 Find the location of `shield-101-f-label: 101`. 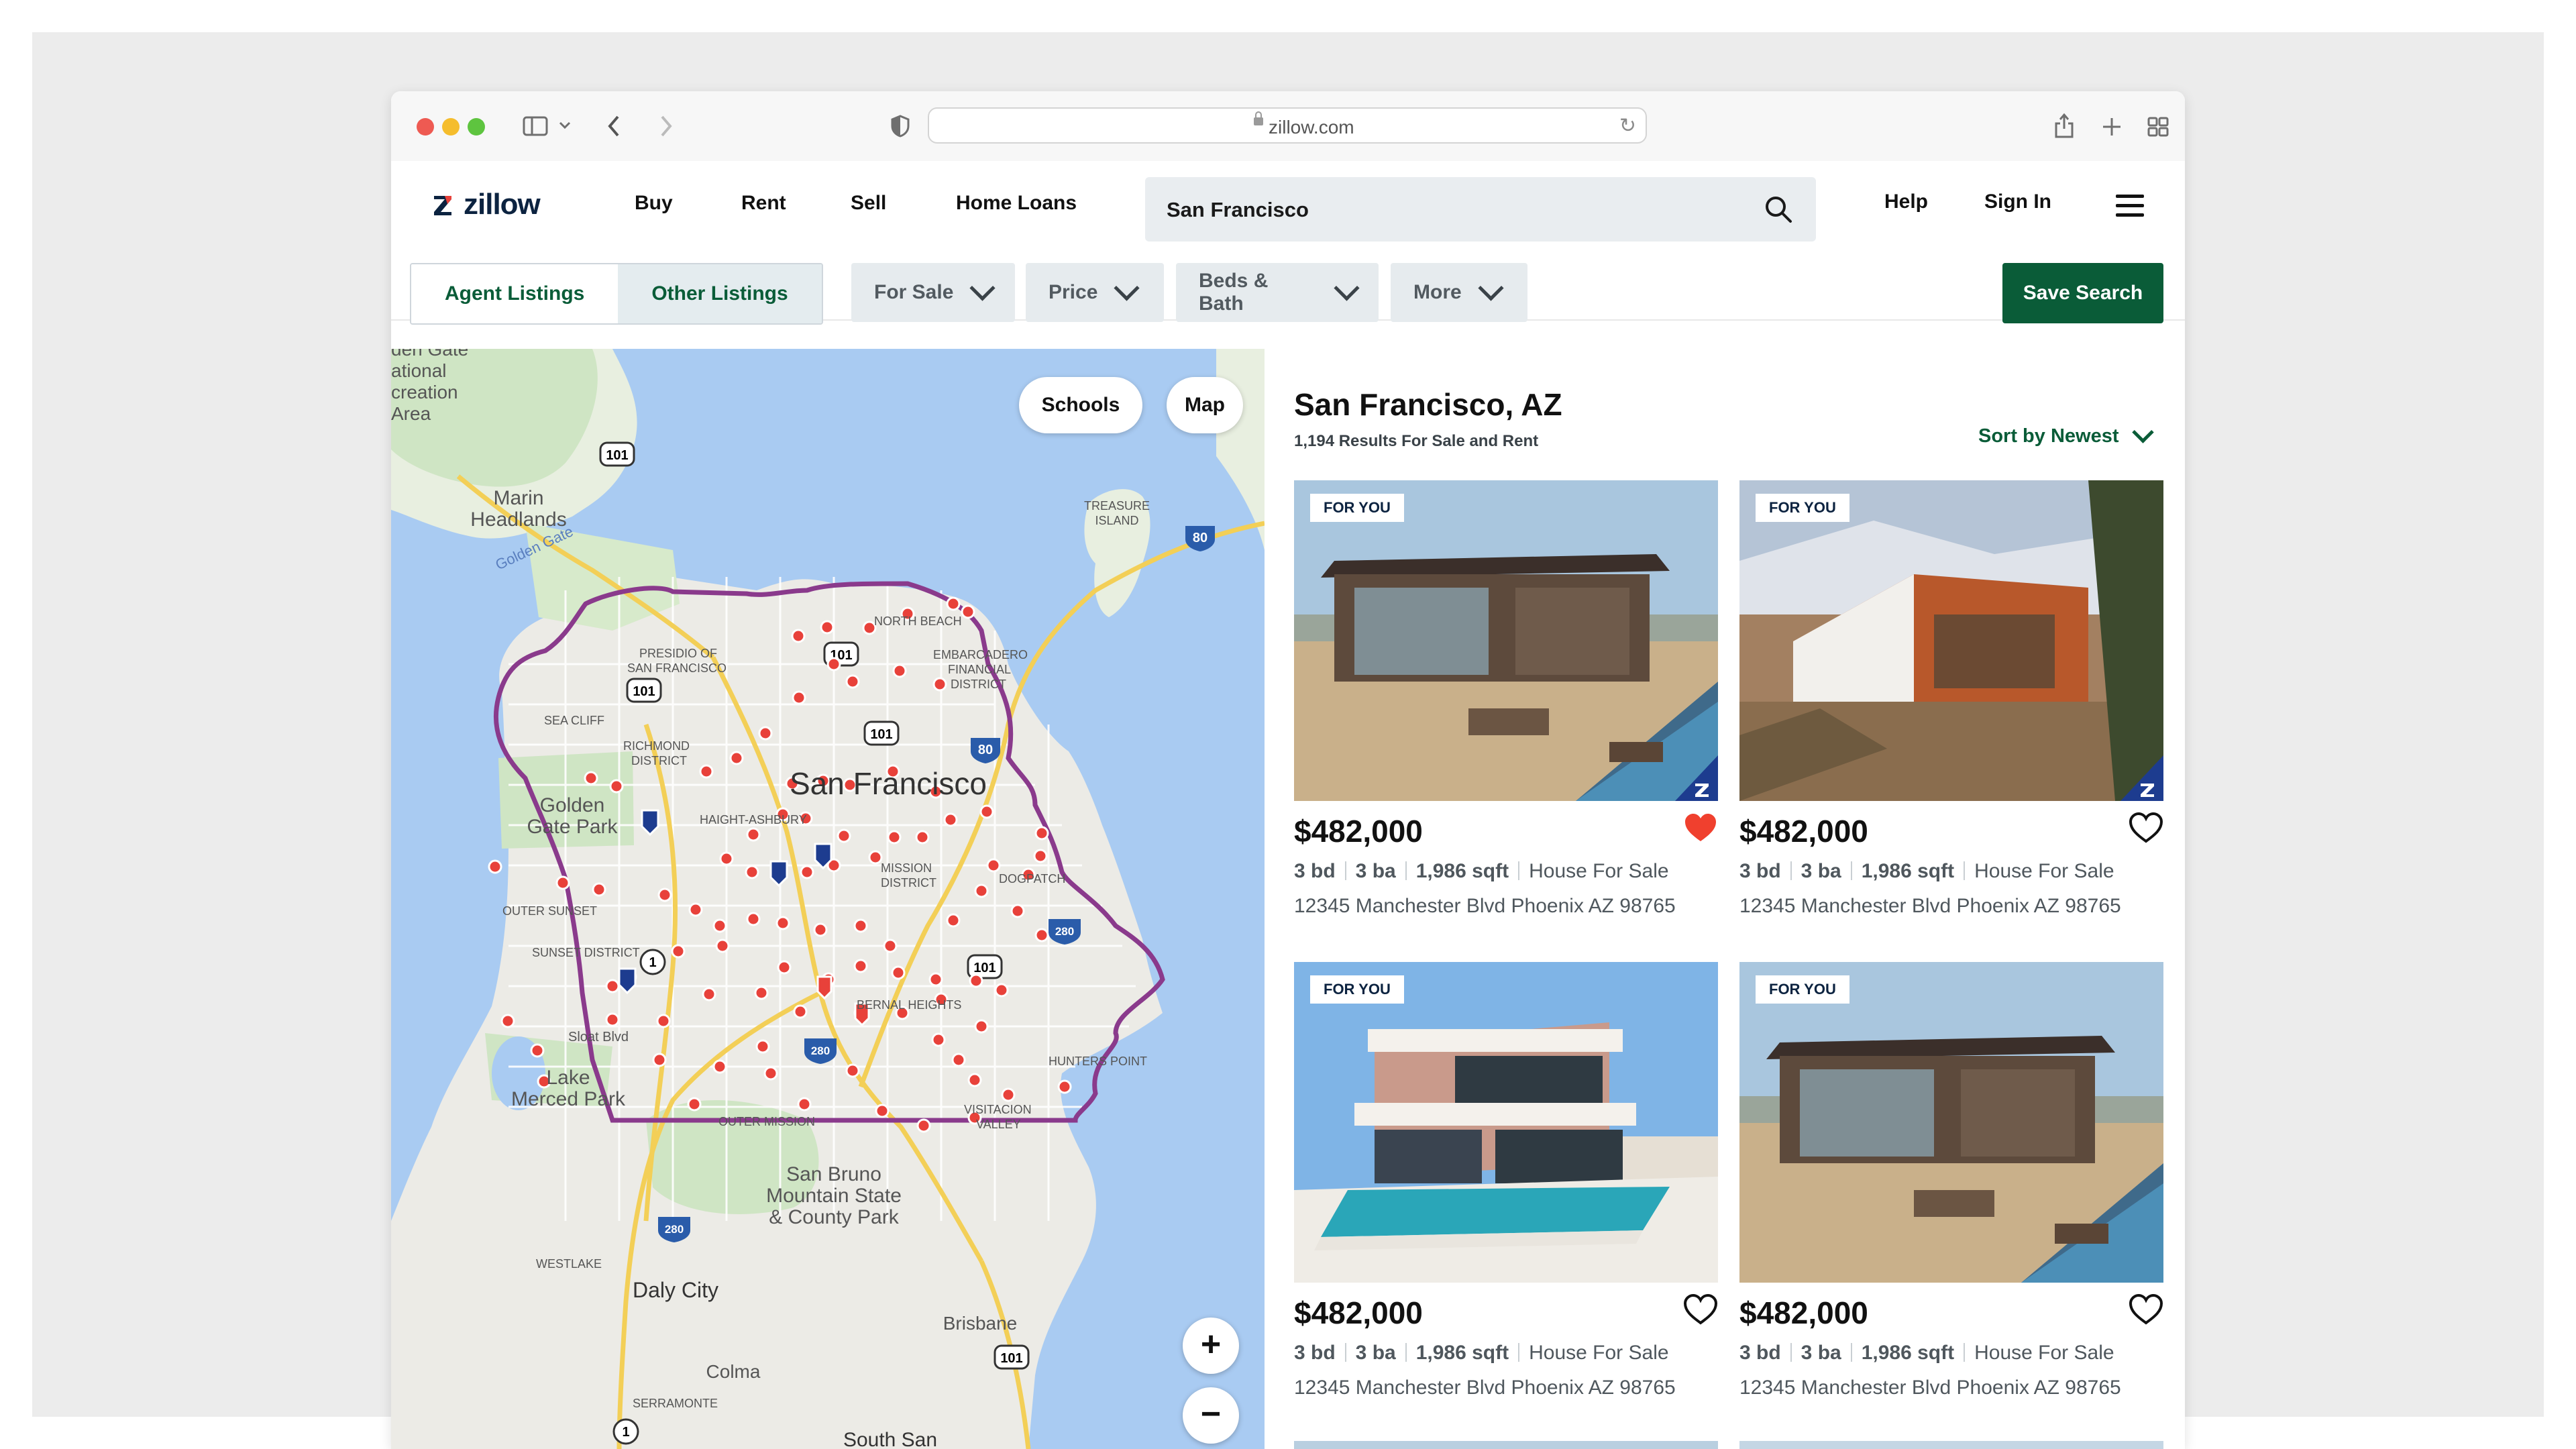

shield-101-f-label: 101 is located at coordinates (1011, 1358).